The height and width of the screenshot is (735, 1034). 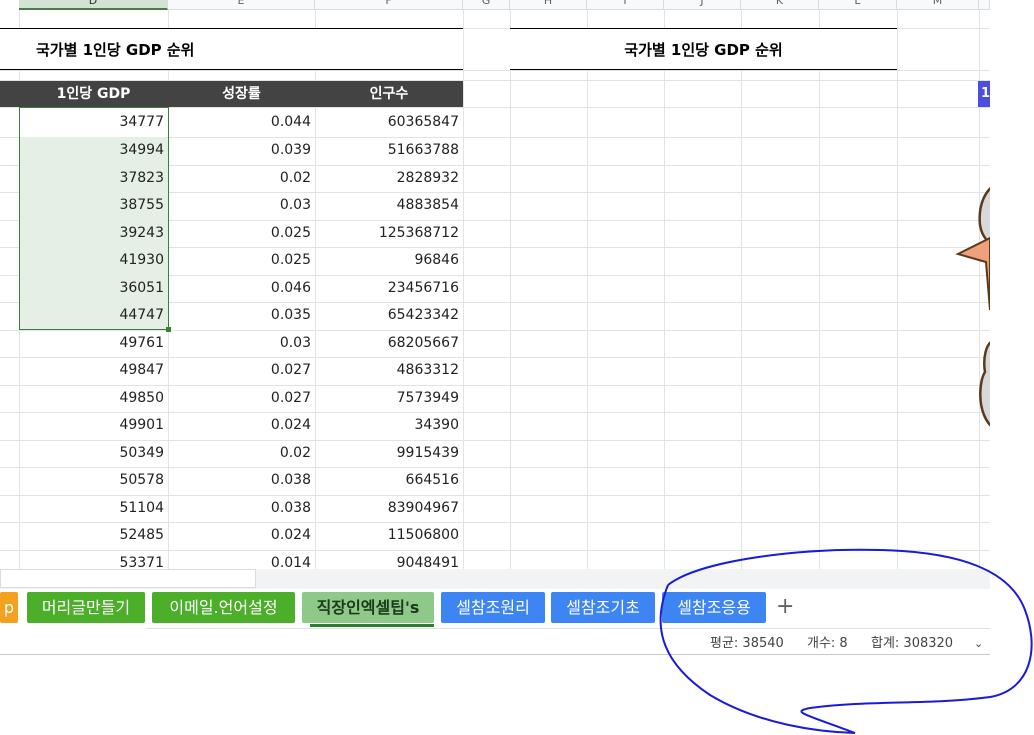 I want to click on cell-population: 664516, so click(x=389, y=478).